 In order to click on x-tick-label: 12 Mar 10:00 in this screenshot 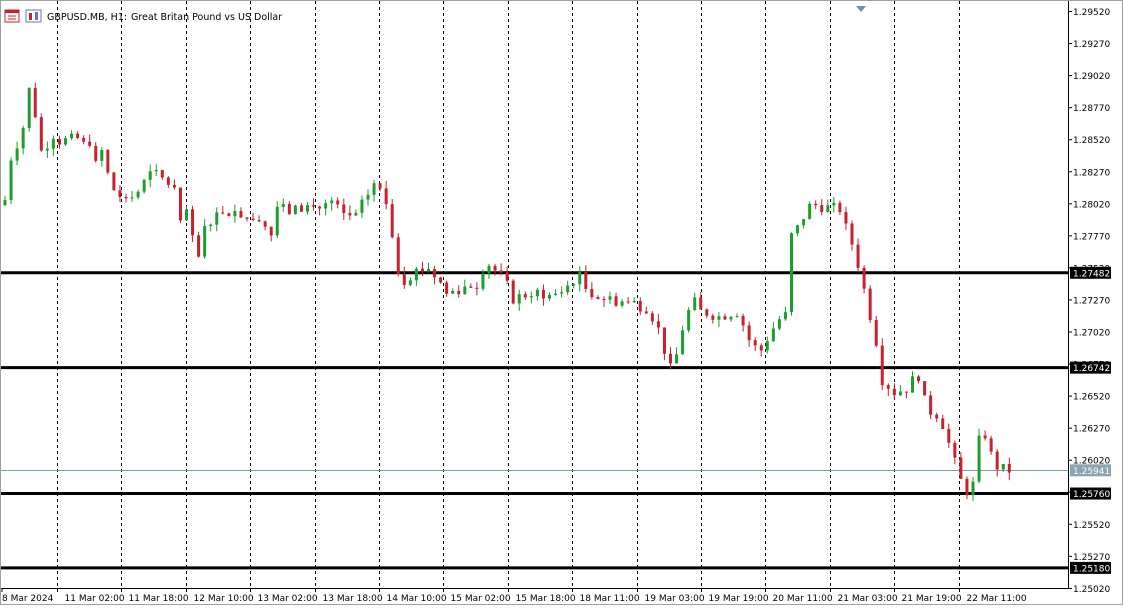, I will do `click(224, 599)`.